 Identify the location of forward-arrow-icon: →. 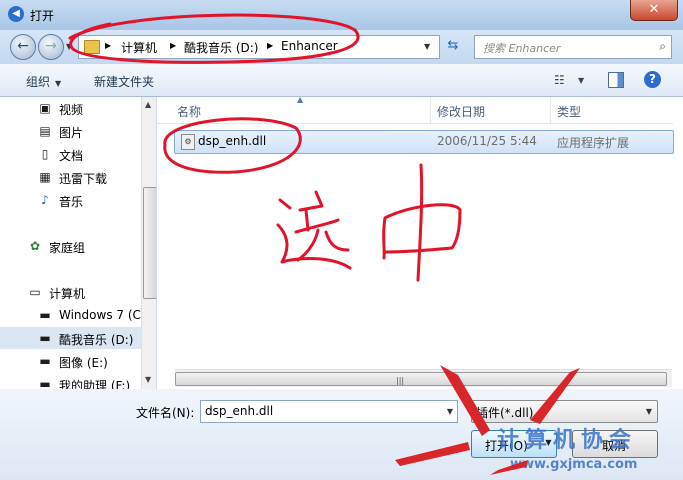
(51, 46).